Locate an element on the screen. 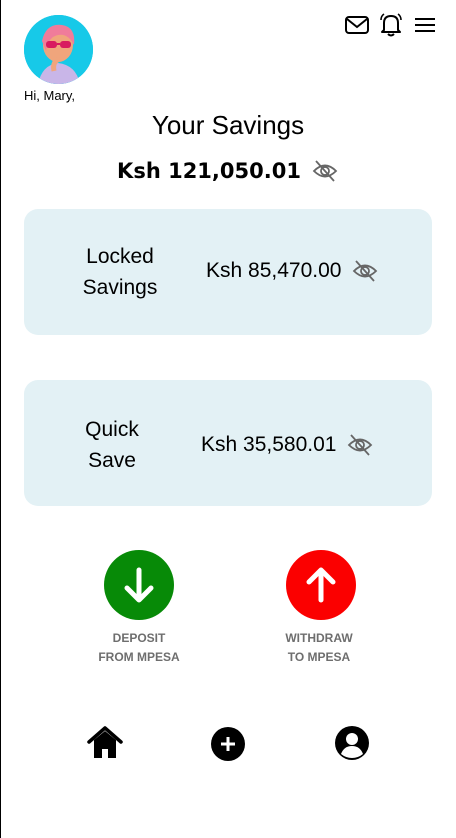 The width and height of the screenshot is (456, 838). withdraw-label-line2: TO MPESA is located at coordinates (319, 657).